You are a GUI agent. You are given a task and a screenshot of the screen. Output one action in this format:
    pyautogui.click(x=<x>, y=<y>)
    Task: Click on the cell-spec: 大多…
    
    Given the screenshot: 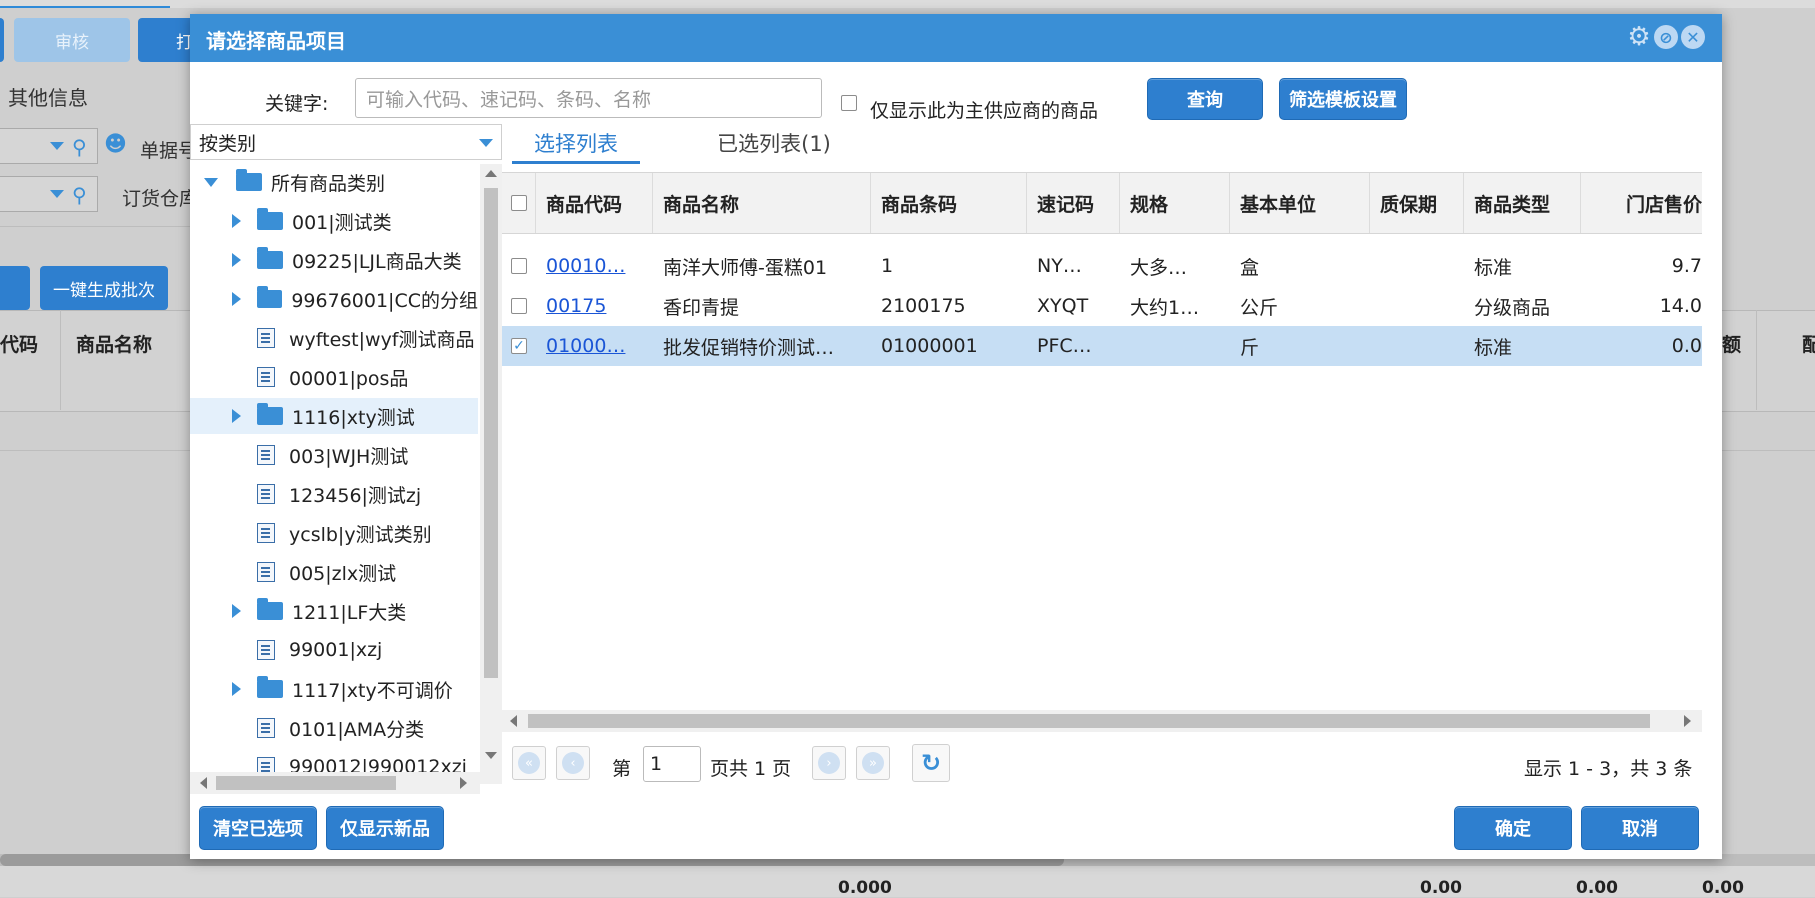 What is the action you would take?
    pyautogui.click(x=1159, y=267)
    